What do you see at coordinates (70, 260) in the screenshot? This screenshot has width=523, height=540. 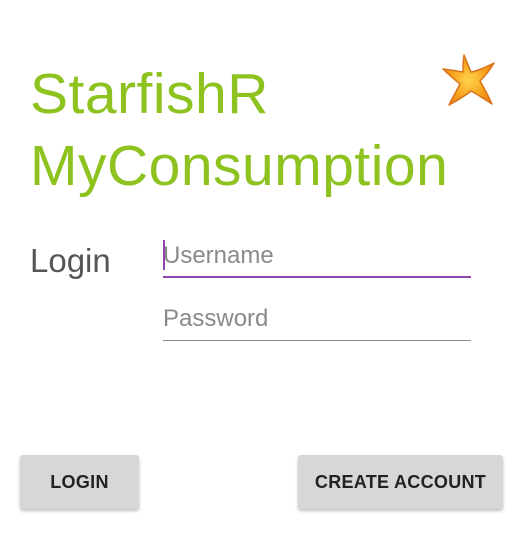 I see `login-label: Login` at bounding box center [70, 260].